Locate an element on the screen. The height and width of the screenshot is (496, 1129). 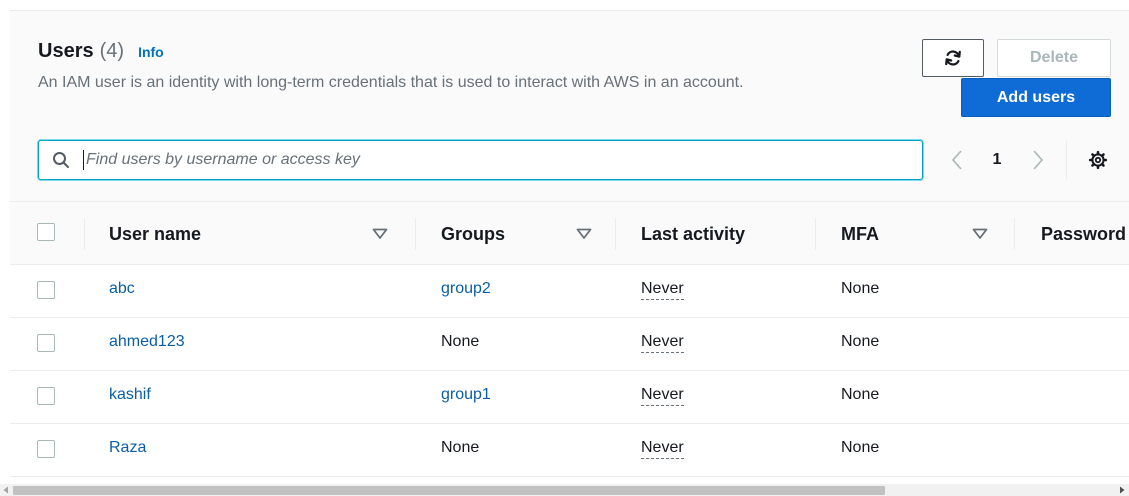
delete-button: Delete is located at coordinates (1054, 58).